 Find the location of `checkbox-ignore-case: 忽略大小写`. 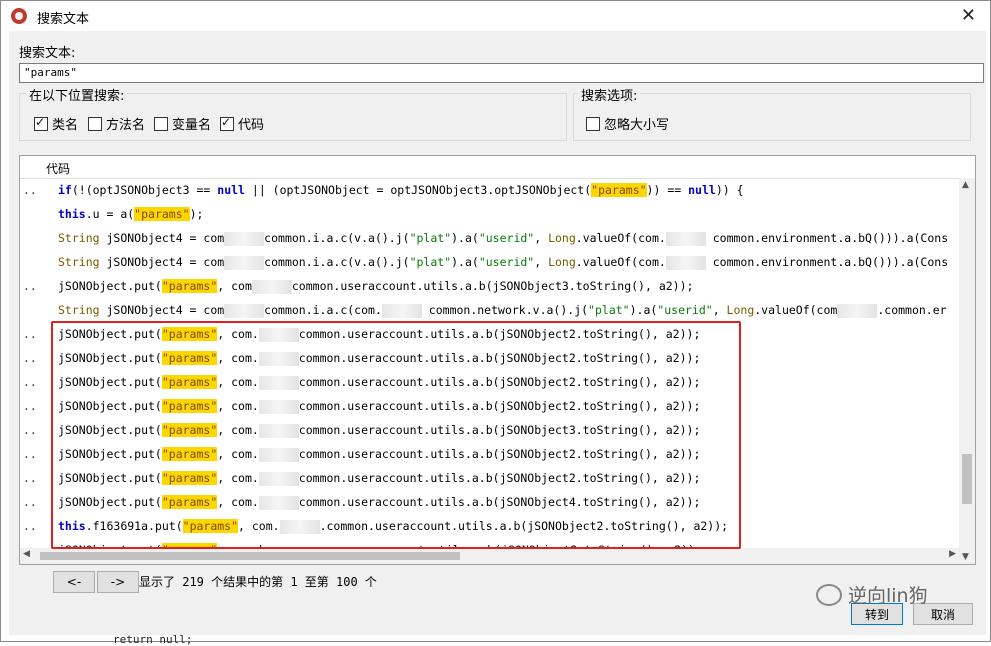

checkbox-ignore-case: 忽略大小写 is located at coordinates (627, 123).